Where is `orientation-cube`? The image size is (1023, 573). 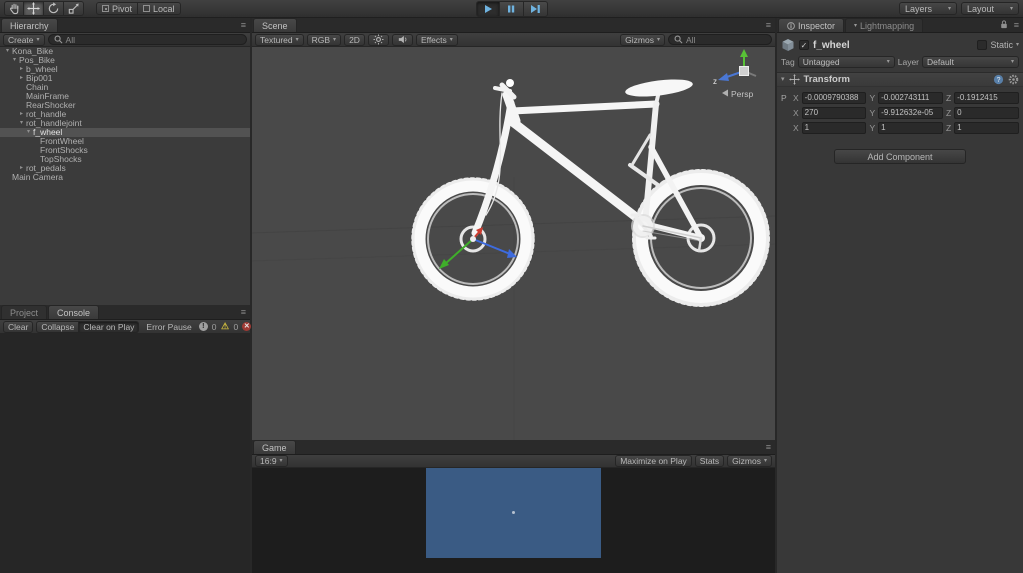
orientation-cube is located at coordinates (744, 71).